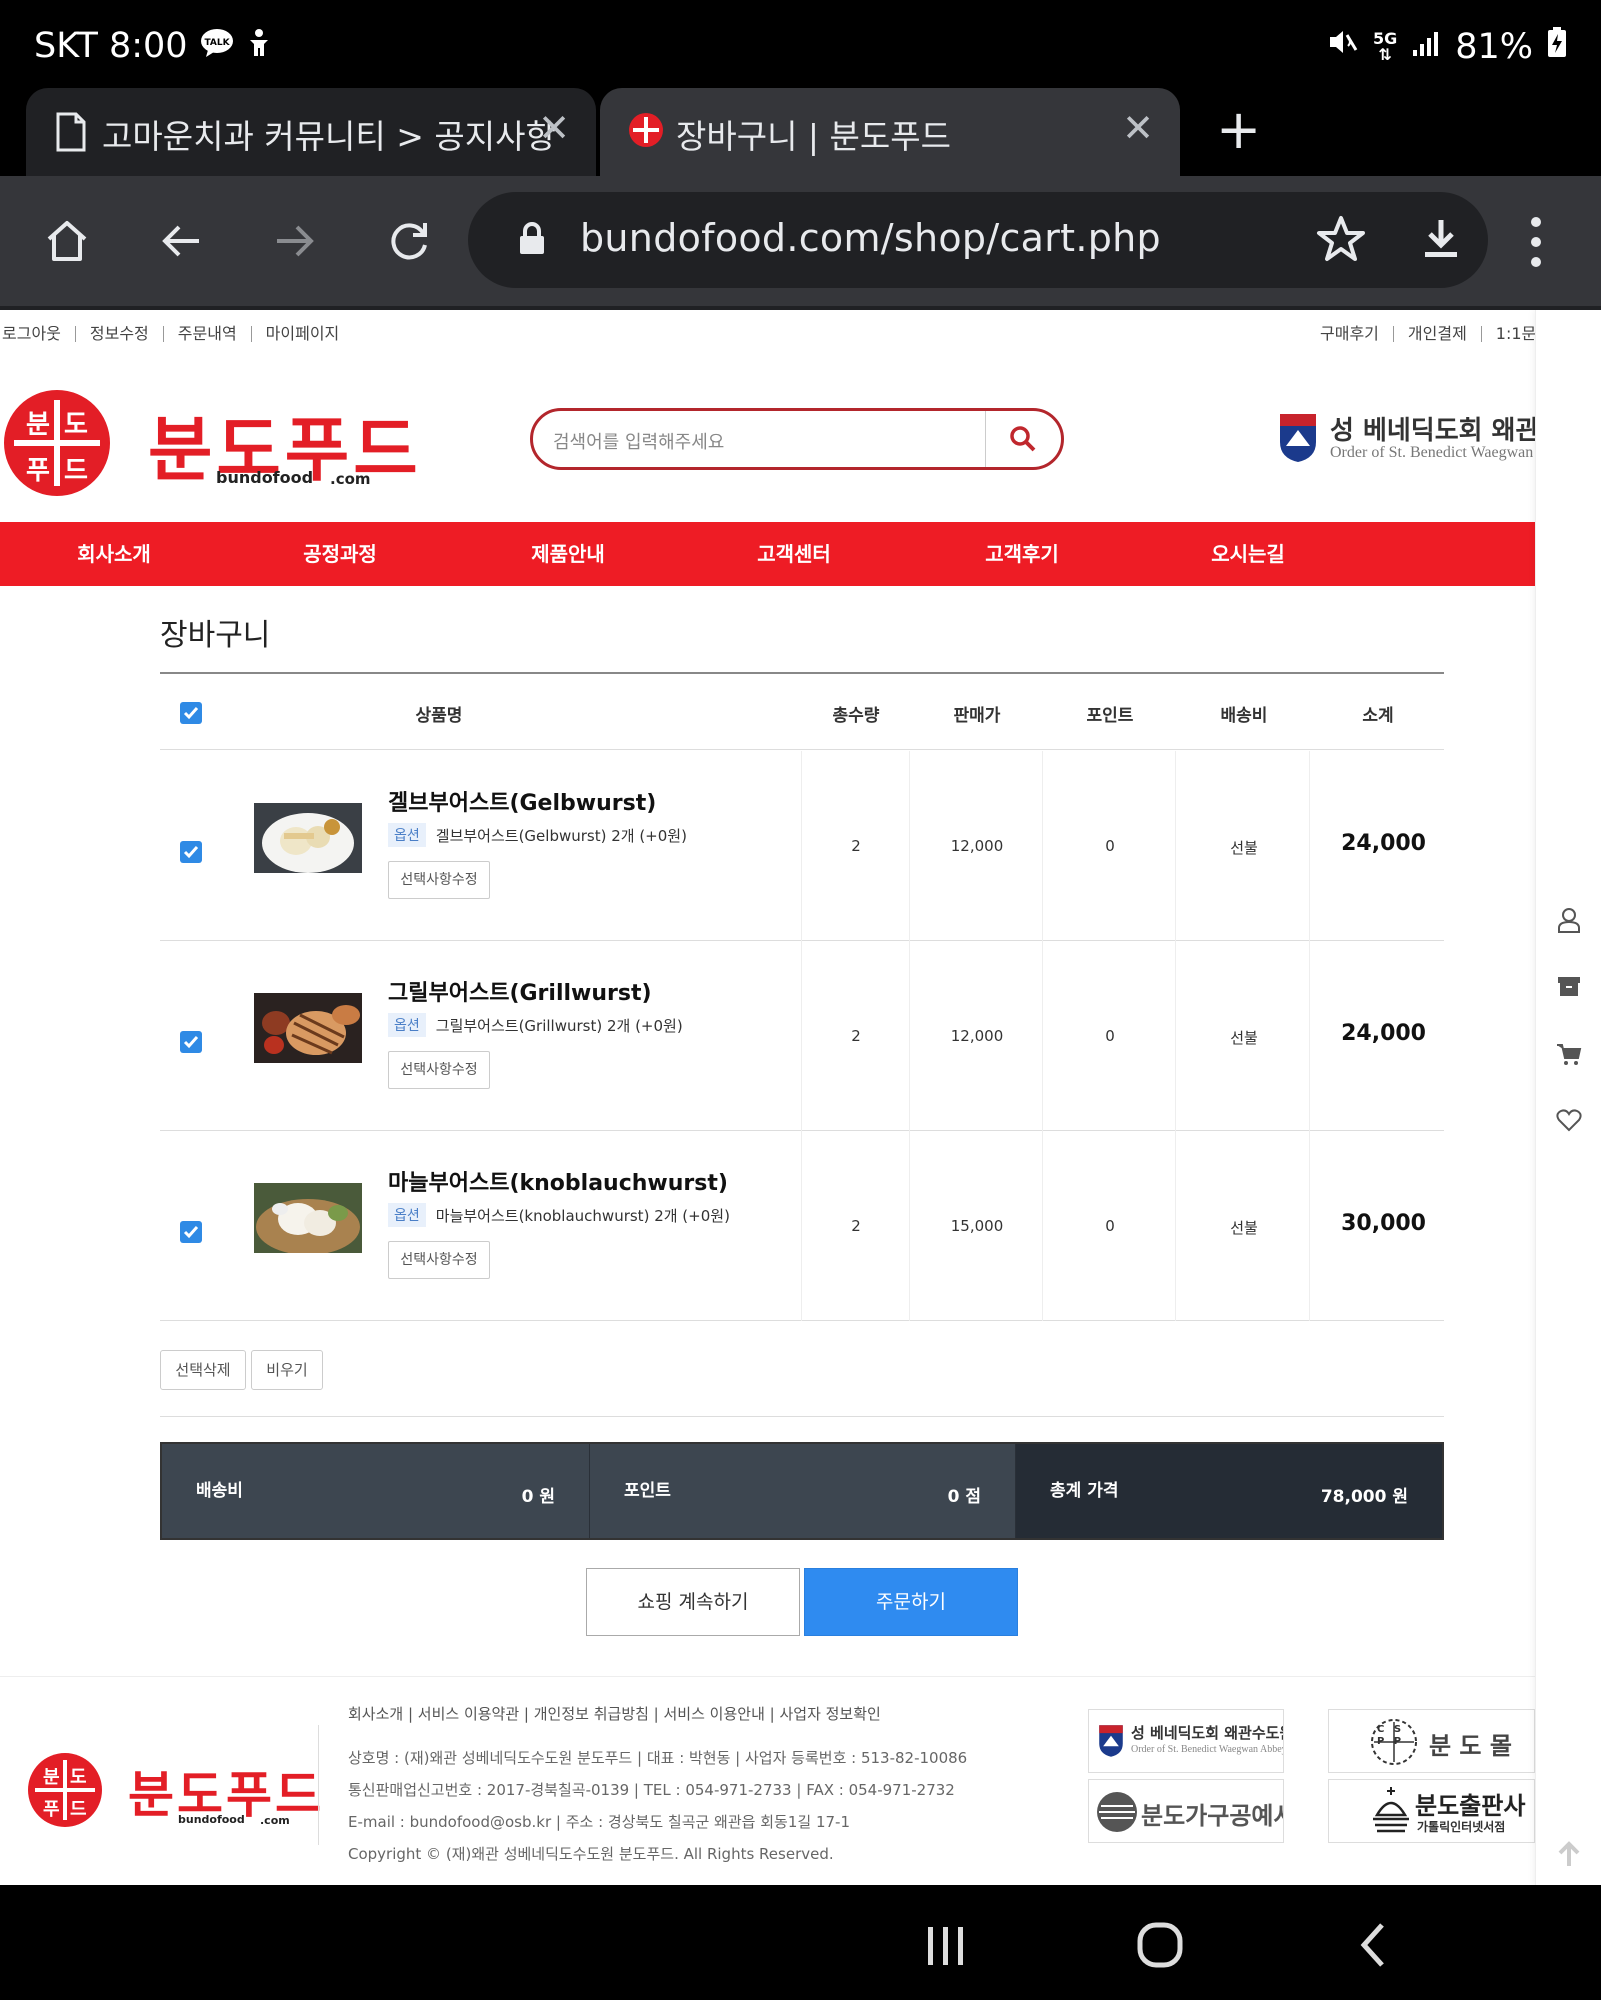  Describe the element at coordinates (340, 554) in the screenshot. I see `nav-process: 공정과정` at that location.